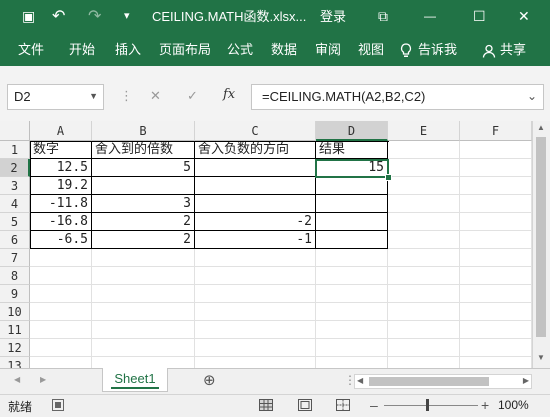 Image resolution: width=550 pixels, height=417 pixels. What do you see at coordinates (255, 204) in the screenshot?
I see `cell-c4` at bounding box center [255, 204].